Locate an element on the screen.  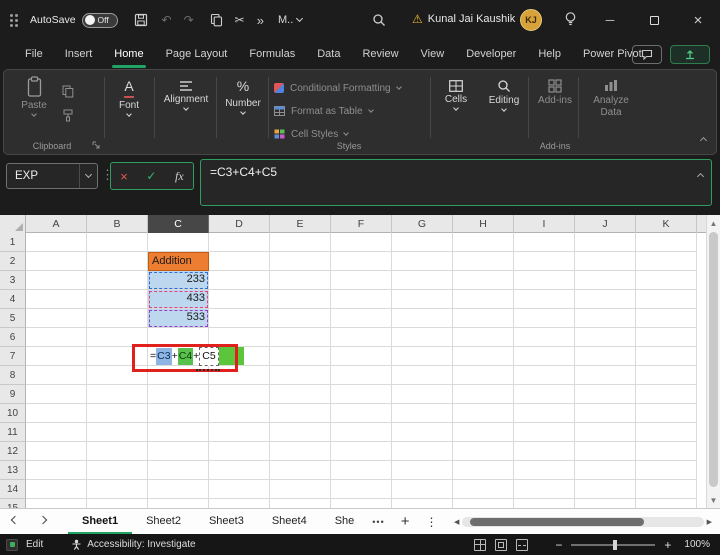
cell-E7 is located at coordinates (300, 356).